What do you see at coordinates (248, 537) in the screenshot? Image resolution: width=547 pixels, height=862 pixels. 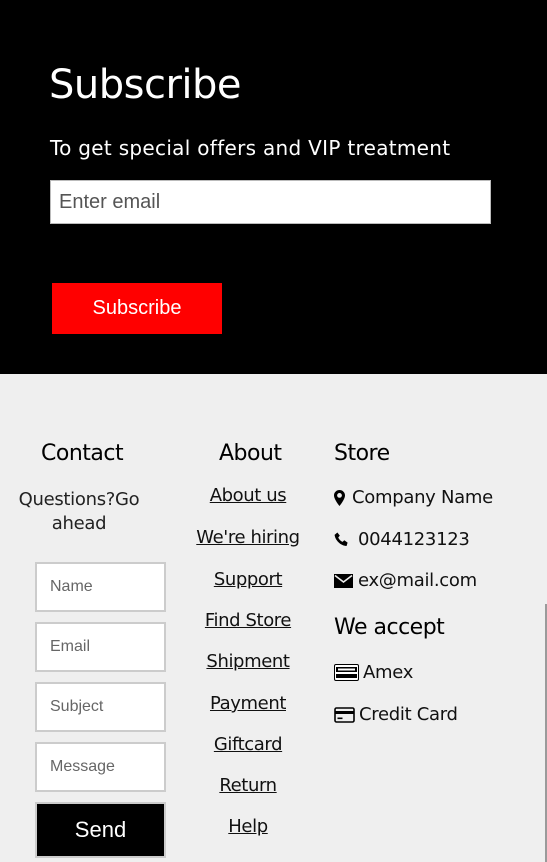 I see `about-link-hiring: We're hiring` at bounding box center [248, 537].